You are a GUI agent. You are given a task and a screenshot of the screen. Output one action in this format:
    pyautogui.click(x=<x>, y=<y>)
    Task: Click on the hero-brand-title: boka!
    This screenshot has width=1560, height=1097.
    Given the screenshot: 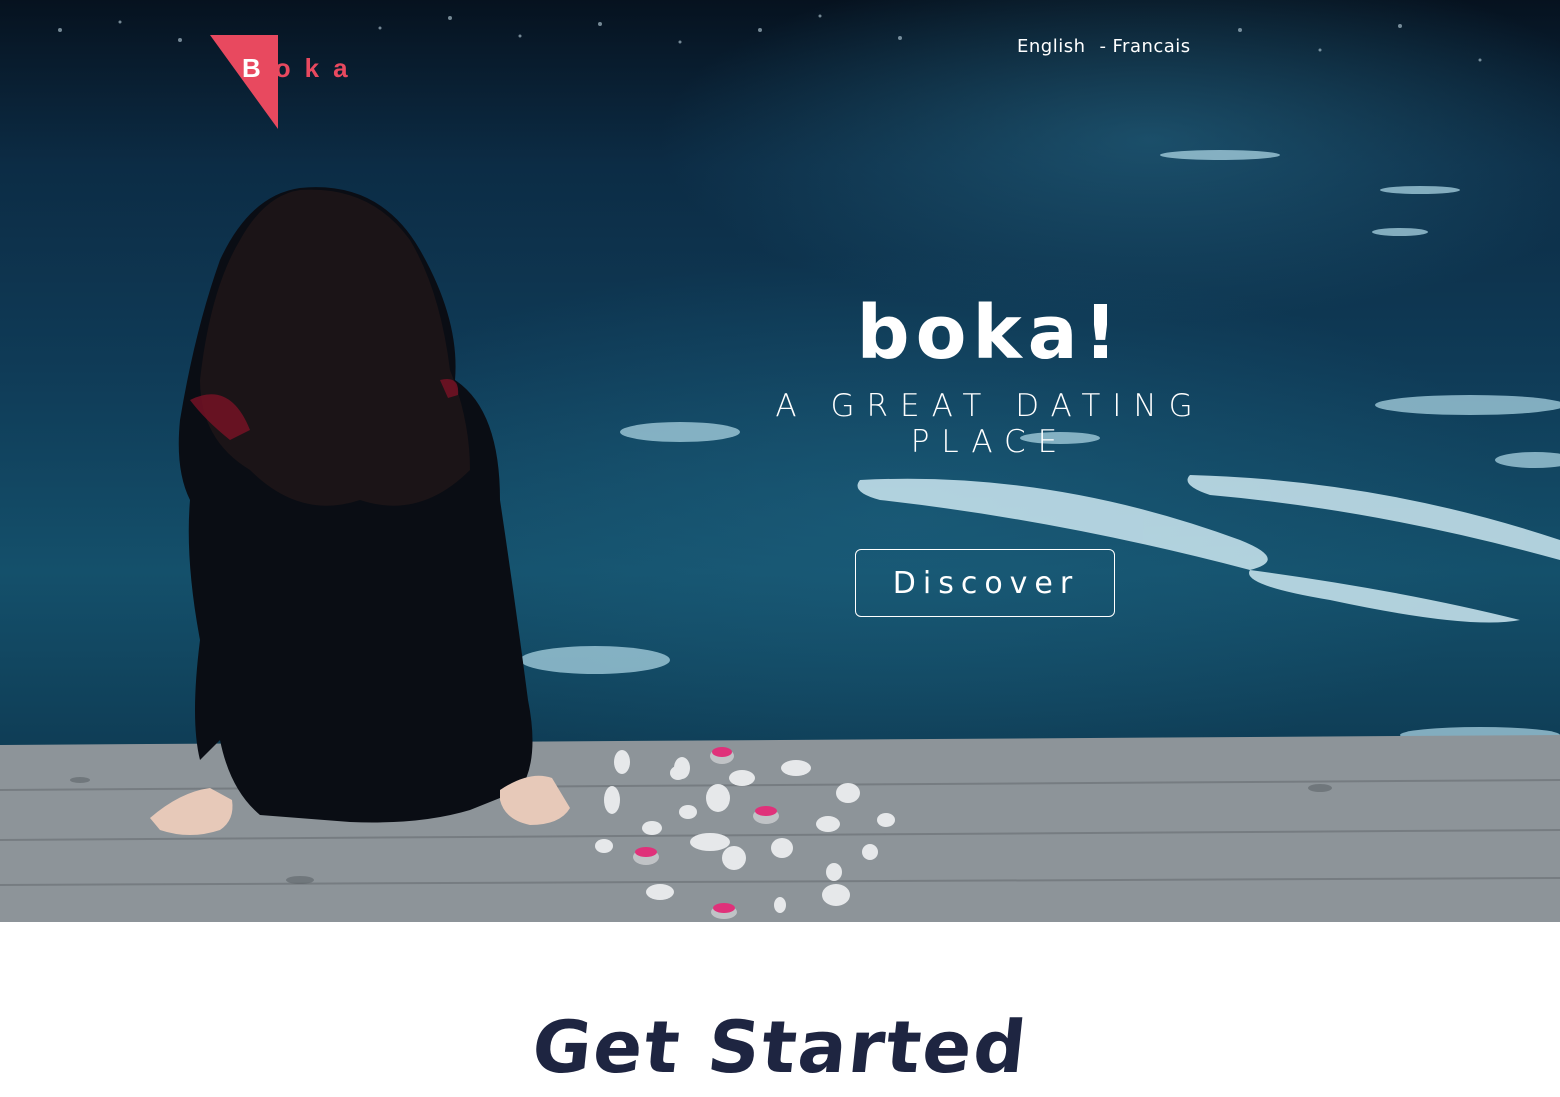 What is the action you would take?
    pyautogui.click(x=990, y=333)
    